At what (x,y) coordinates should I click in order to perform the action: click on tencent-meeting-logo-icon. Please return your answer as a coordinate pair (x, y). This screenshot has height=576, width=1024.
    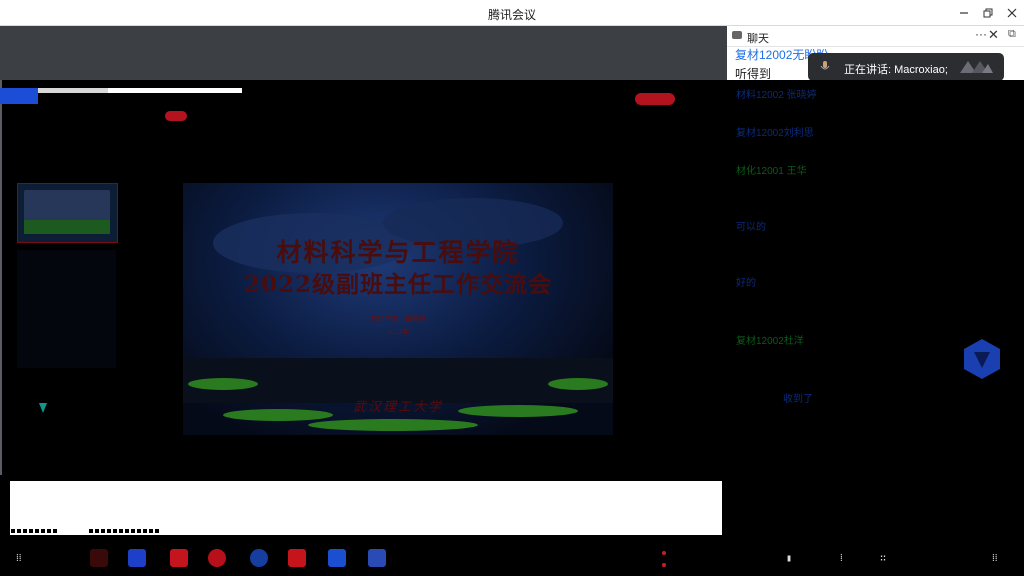
    Looking at the image, I should click on (976, 67).